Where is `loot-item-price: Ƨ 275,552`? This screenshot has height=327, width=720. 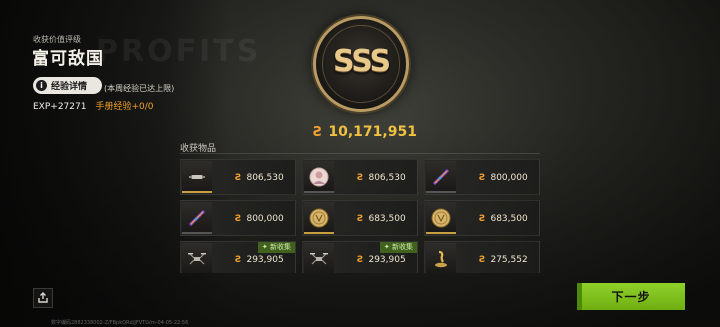
loot-item-price: Ƨ 275,552 is located at coordinates (503, 260).